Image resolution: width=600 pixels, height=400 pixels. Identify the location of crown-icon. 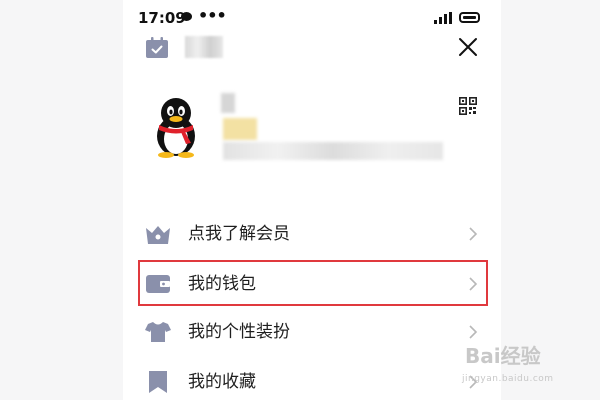
(158, 235).